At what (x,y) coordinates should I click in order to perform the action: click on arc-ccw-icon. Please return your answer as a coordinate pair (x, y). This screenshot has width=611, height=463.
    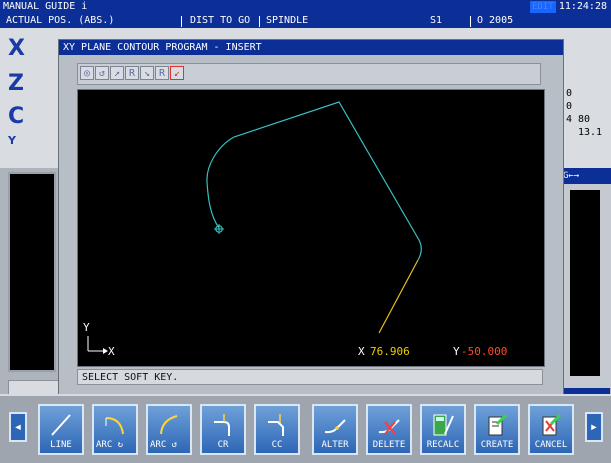
    Looking at the image, I should click on (169, 425).